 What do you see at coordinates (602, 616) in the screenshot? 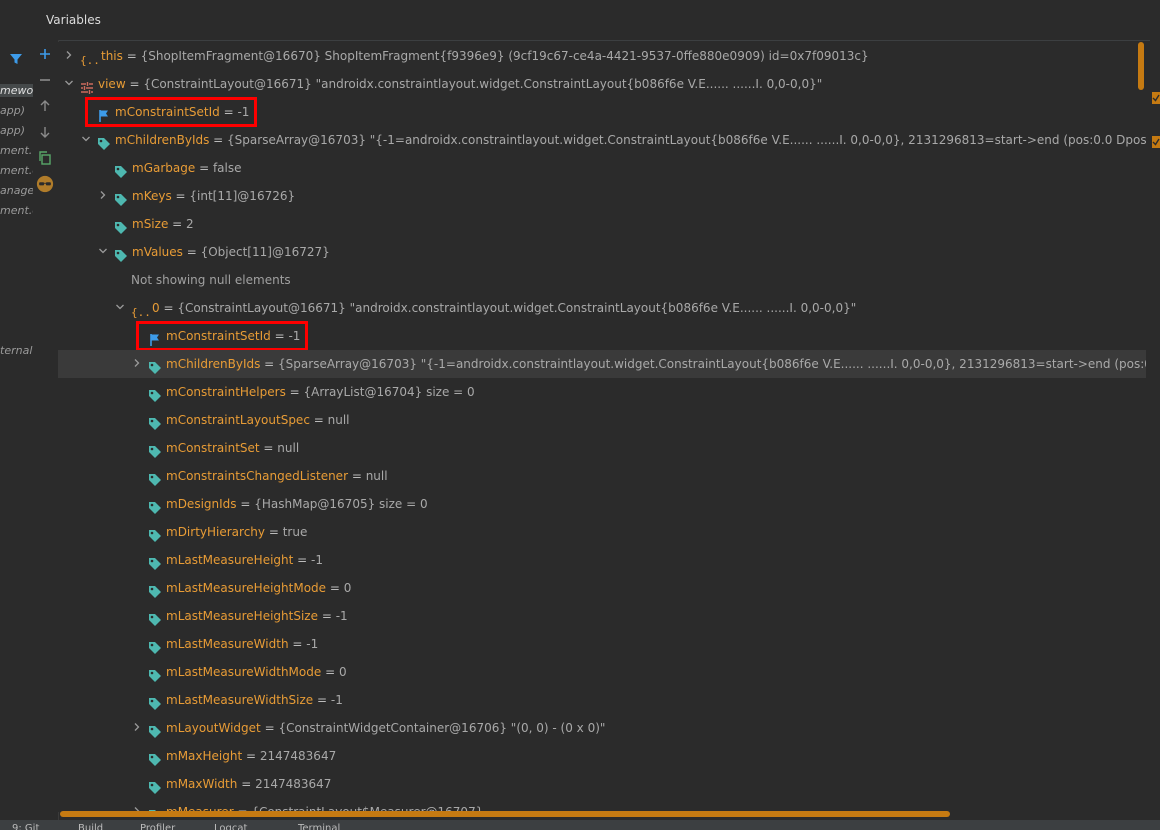
I see `tree-row: mLastMeasureHeightSize = -1` at bounding box center [602, 616].